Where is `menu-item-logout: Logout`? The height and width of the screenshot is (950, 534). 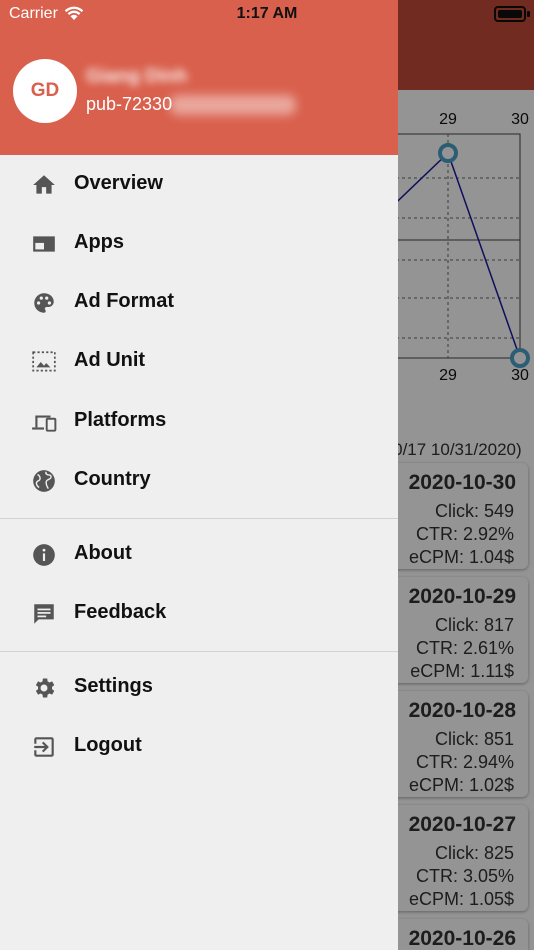
menu-item-logout: Logout is located at coordinates (199, 746).